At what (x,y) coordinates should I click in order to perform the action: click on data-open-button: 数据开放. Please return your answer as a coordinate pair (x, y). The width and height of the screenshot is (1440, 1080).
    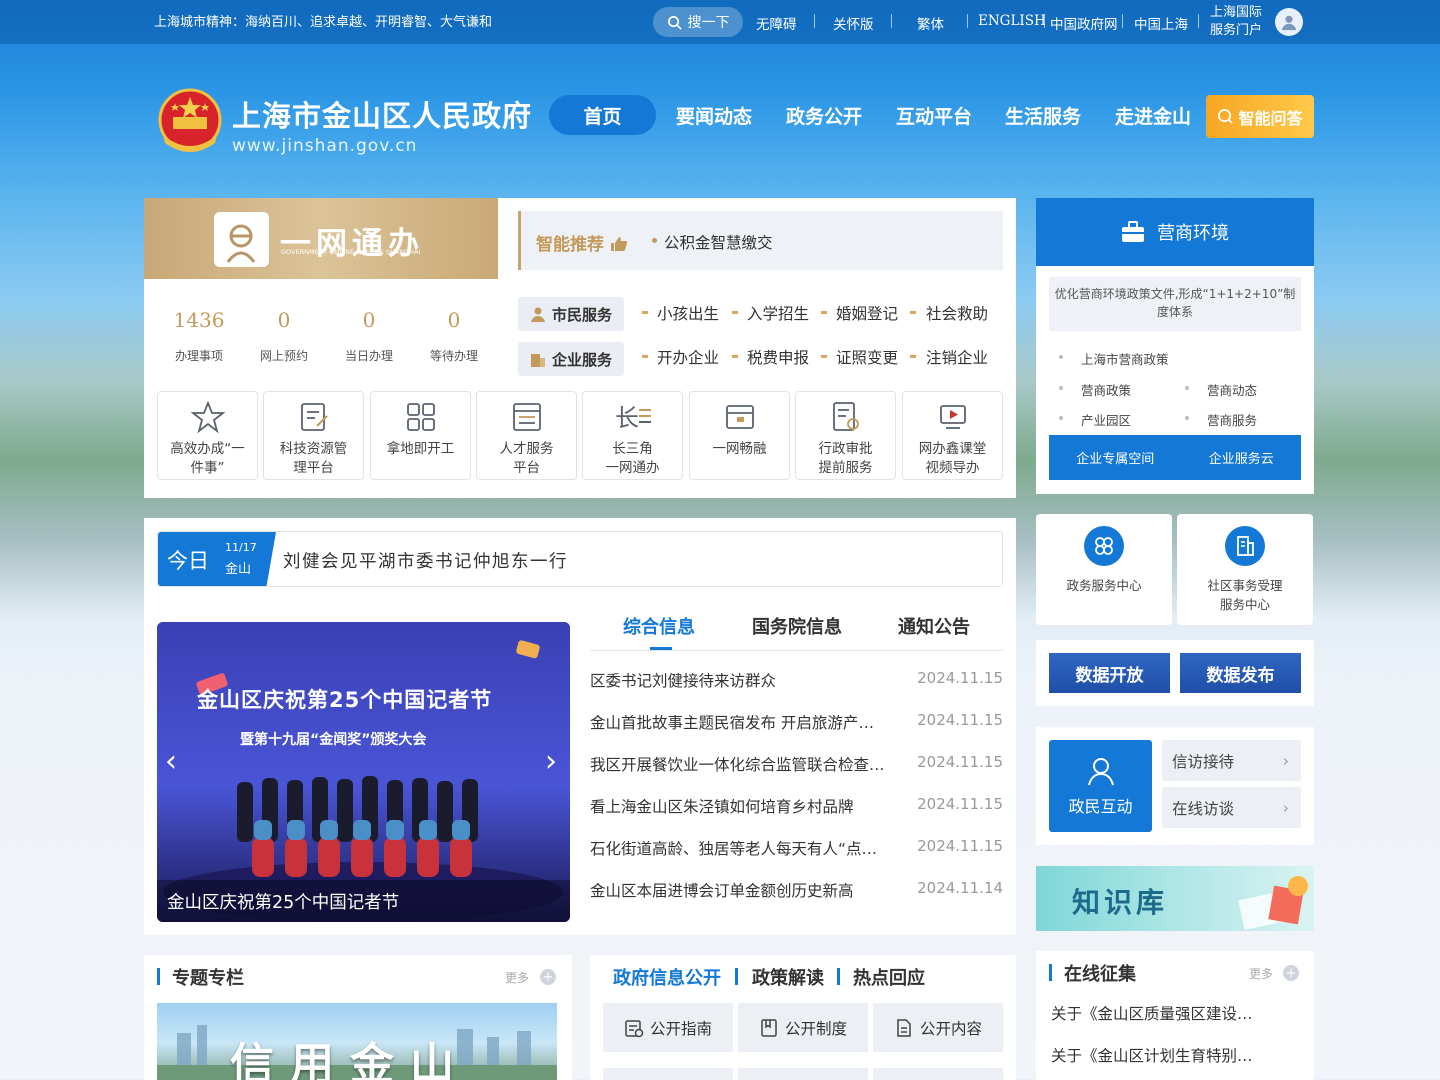
    Looking at the image, I should click on (1109, 673).